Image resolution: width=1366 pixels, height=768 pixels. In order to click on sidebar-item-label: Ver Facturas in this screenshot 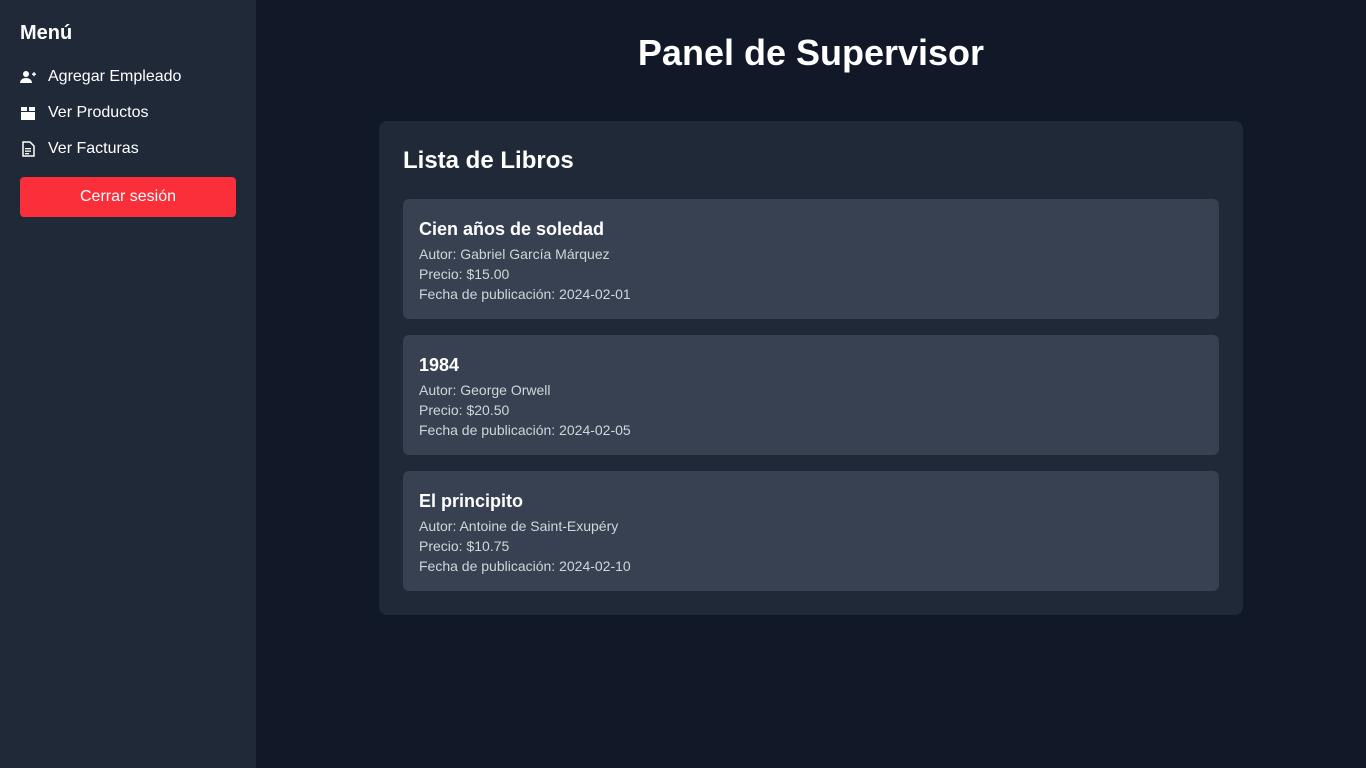, I will do `click(93, 148)`.